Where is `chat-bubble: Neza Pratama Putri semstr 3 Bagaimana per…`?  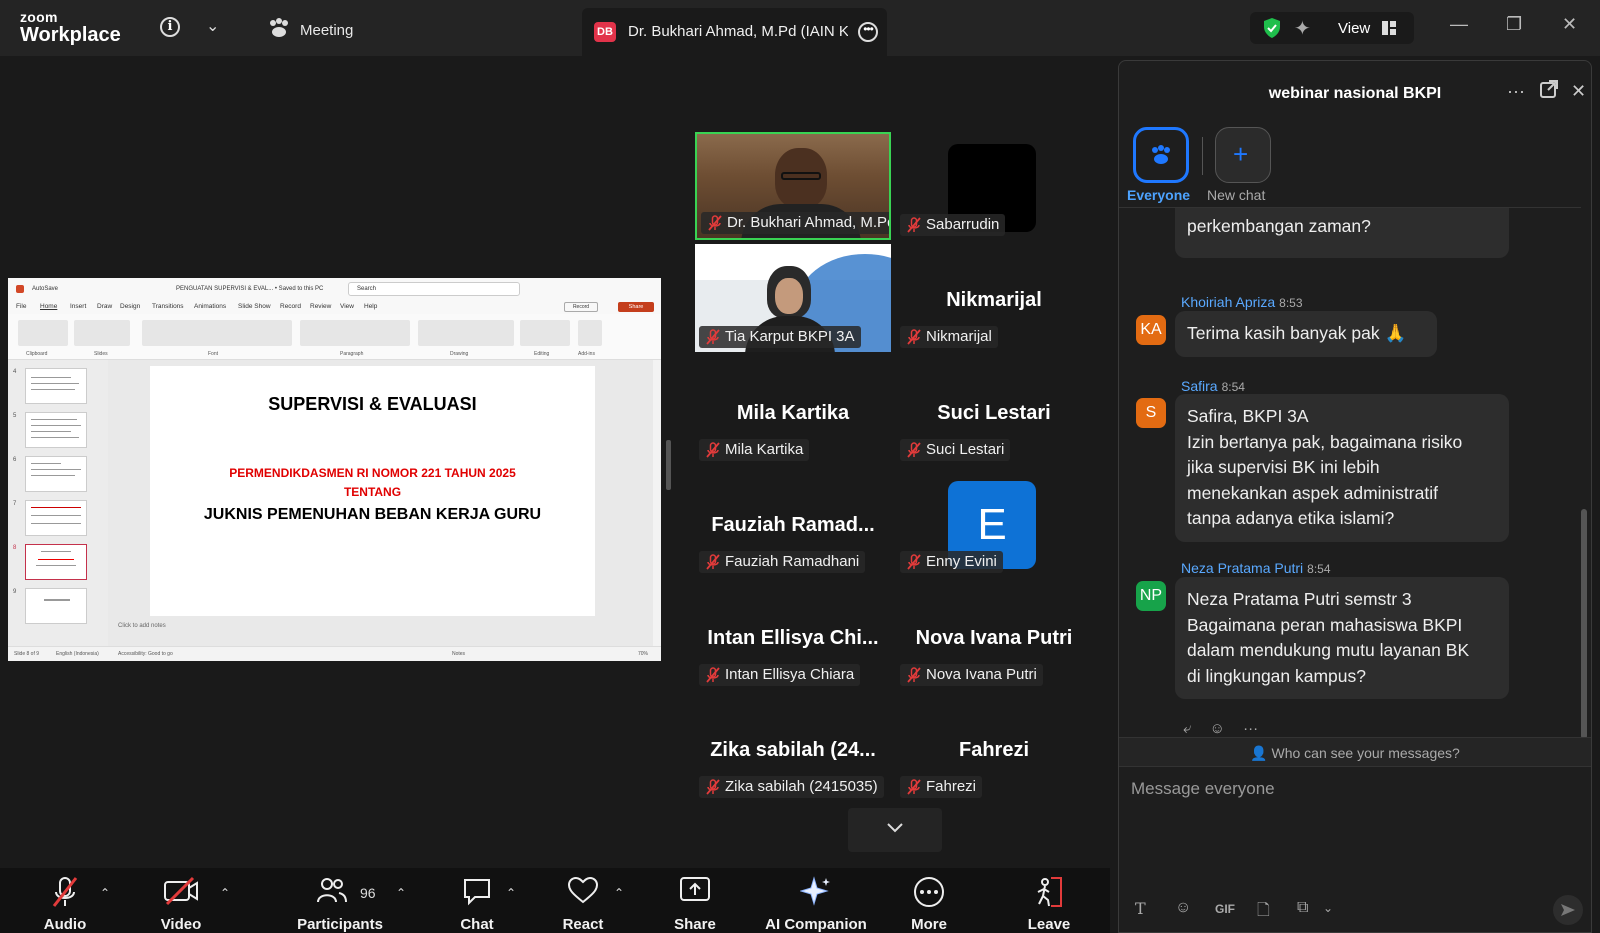
chat-bubble: Neza Pratama Putri semstr 3 Bagaimana per… is located at coordinates (1342, 638).